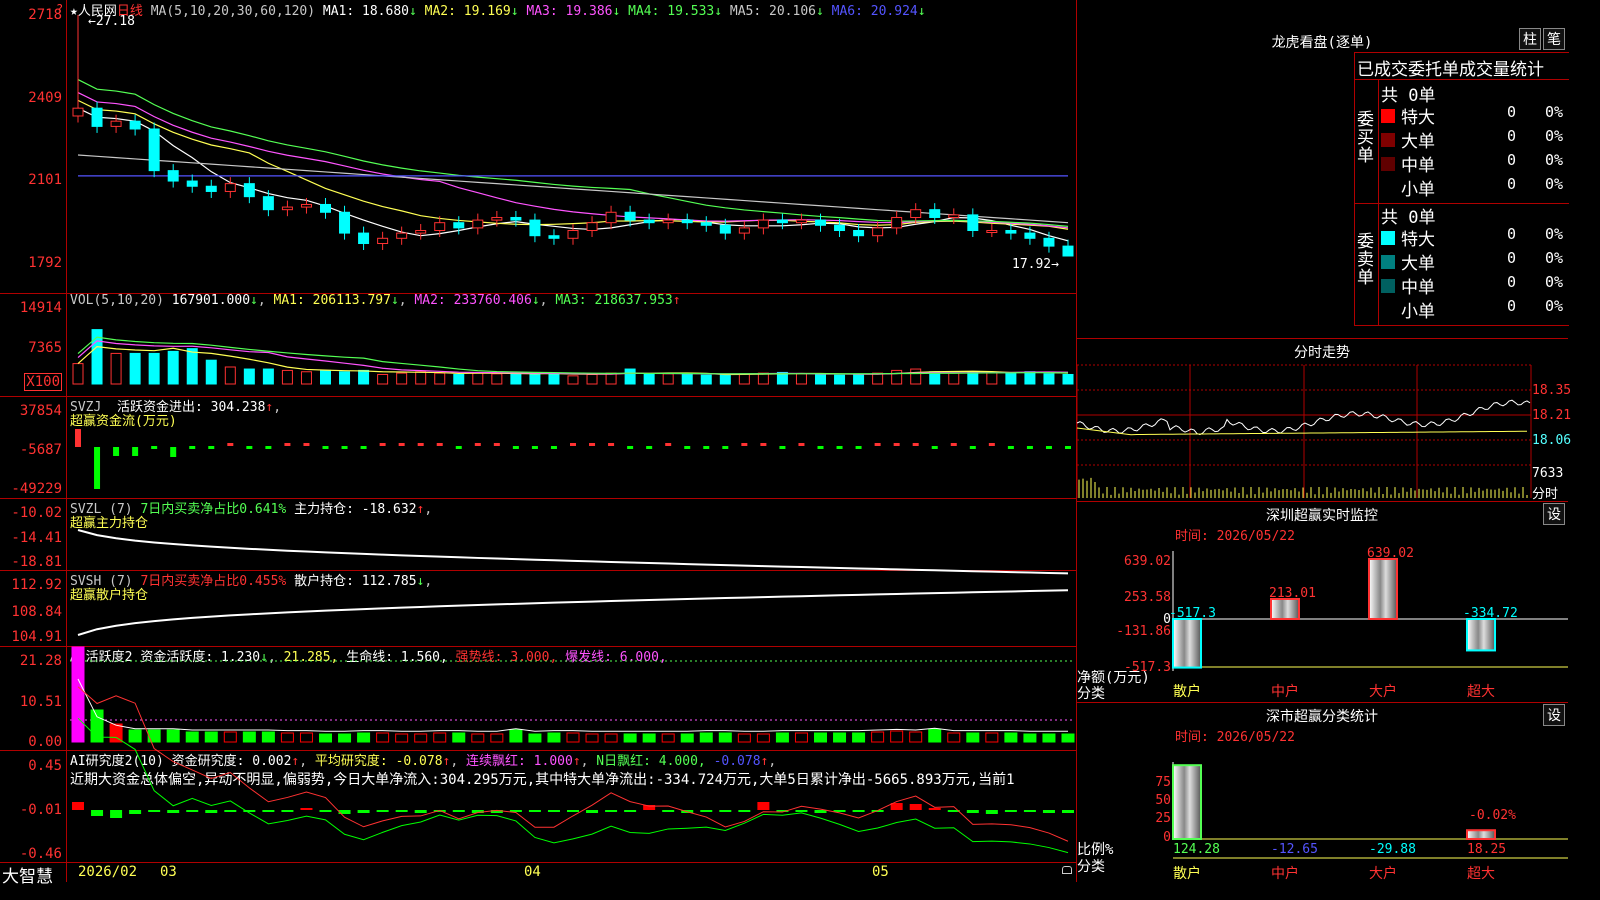 This screenshot has height=900, width=1600. What do you see at coordinates (1481, 692) in the screenshot?
I see `monitor-cat-3: 超大` at bounding box center [1481, 692].